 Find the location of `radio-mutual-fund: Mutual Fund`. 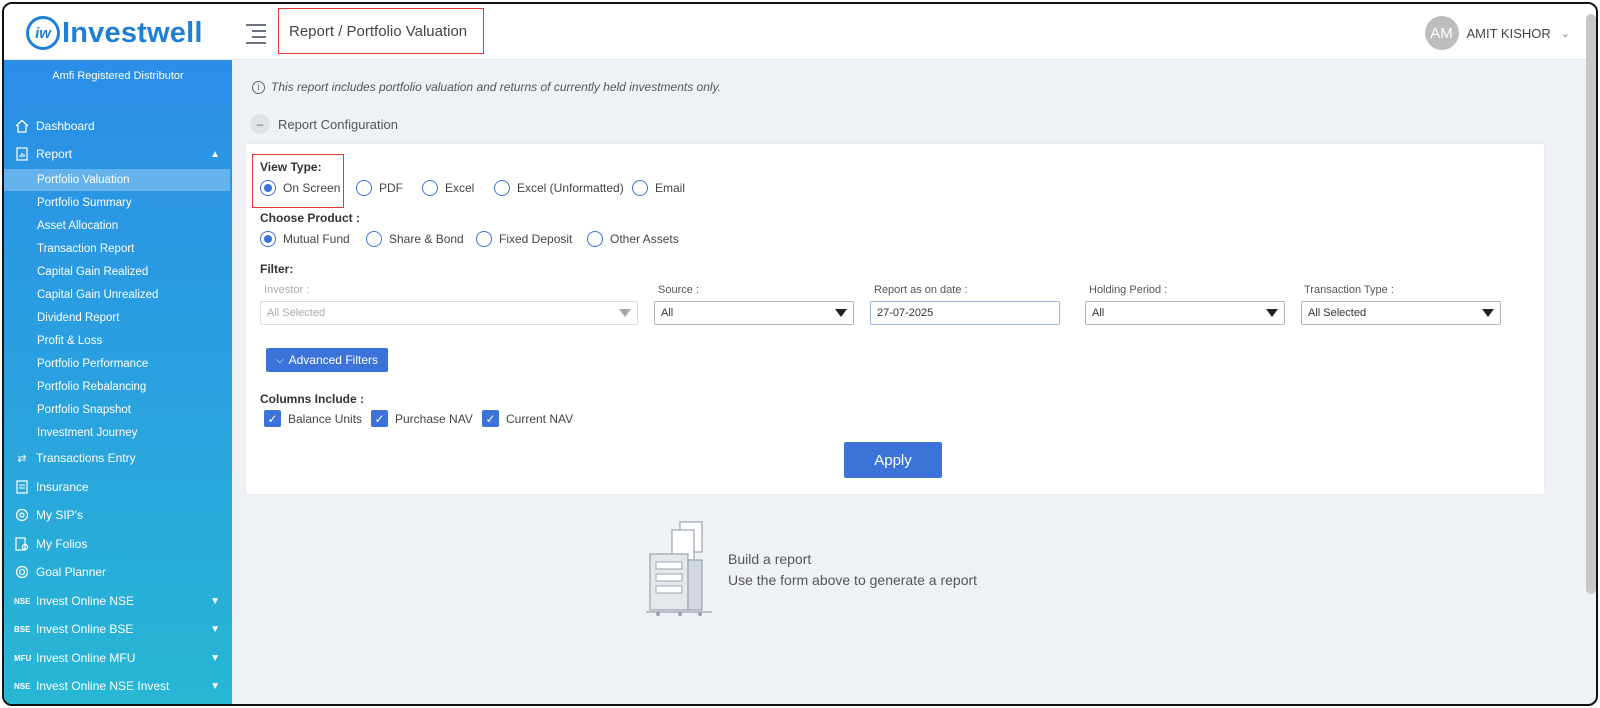

radio-mutual-fund: Mutual Fund is located at coordinates (305, 239).